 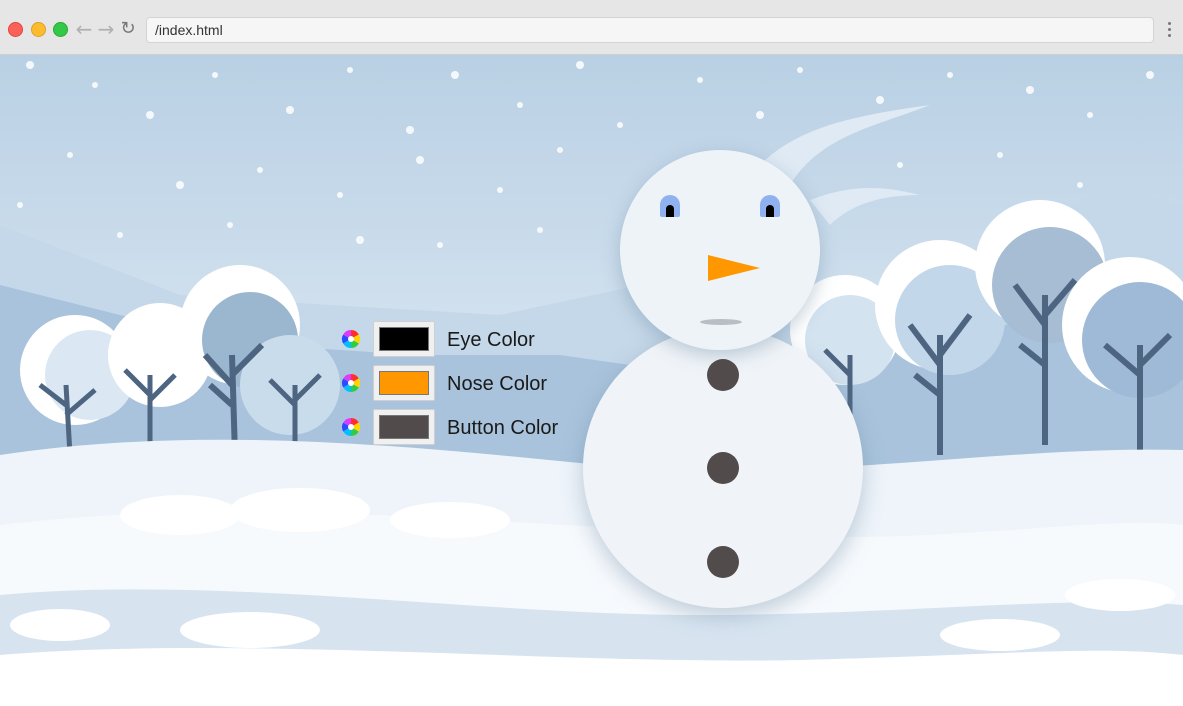 I want to click on snowman-left-eye, so click(x=670, y=206).